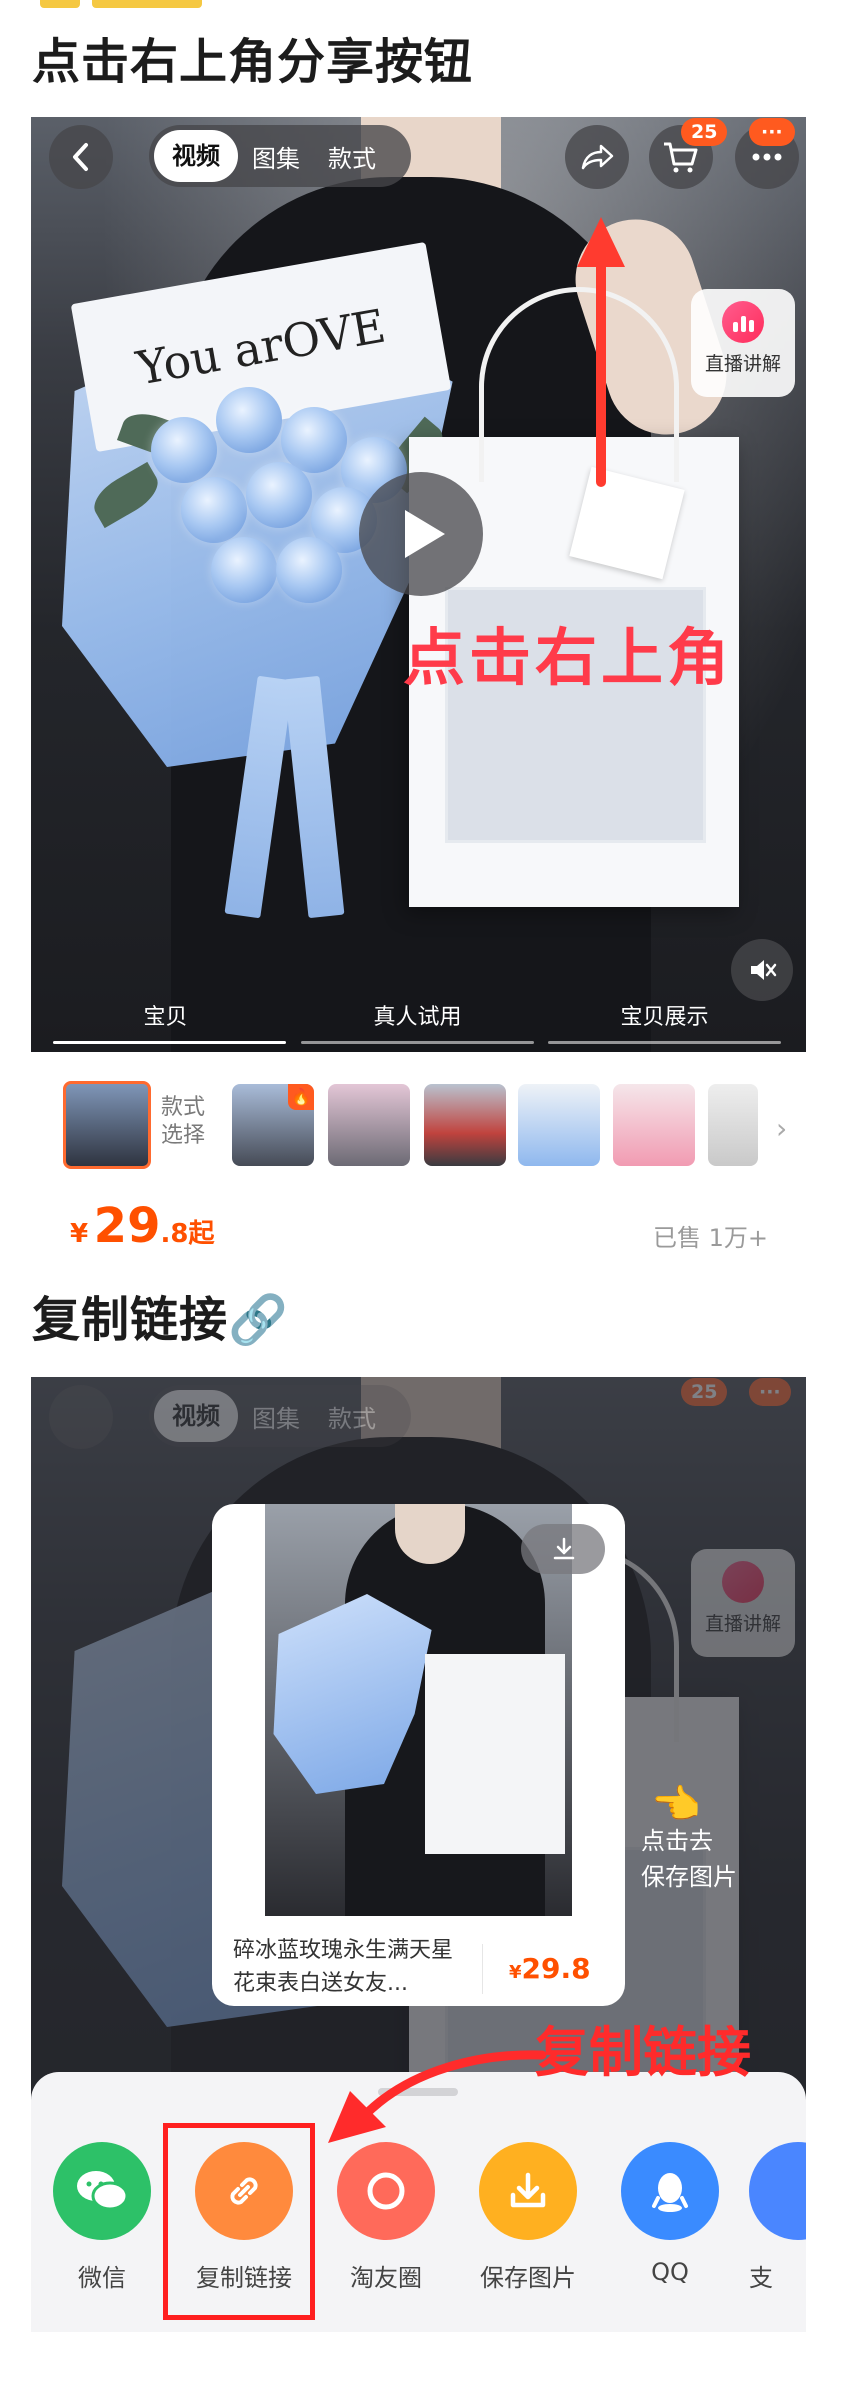 The height and width of the screenshot is (2391, 853). I want to click on tab-styles: 款式, so click(352, 156).